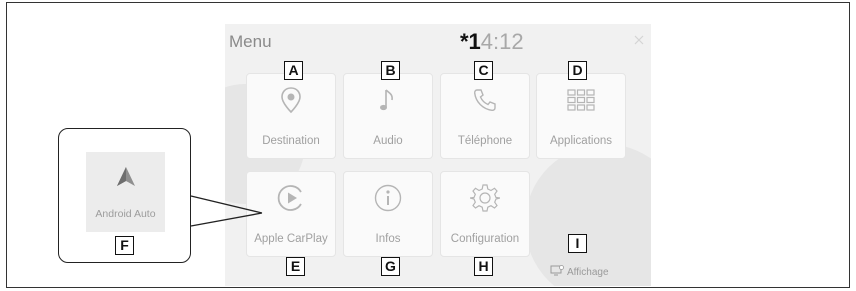 This screenshot has width=856, height=291. What do you see at coordinates (125, 214) in the screenshot?
I see `android-auto-label: Android Auto` at bounding box center [125, 214].